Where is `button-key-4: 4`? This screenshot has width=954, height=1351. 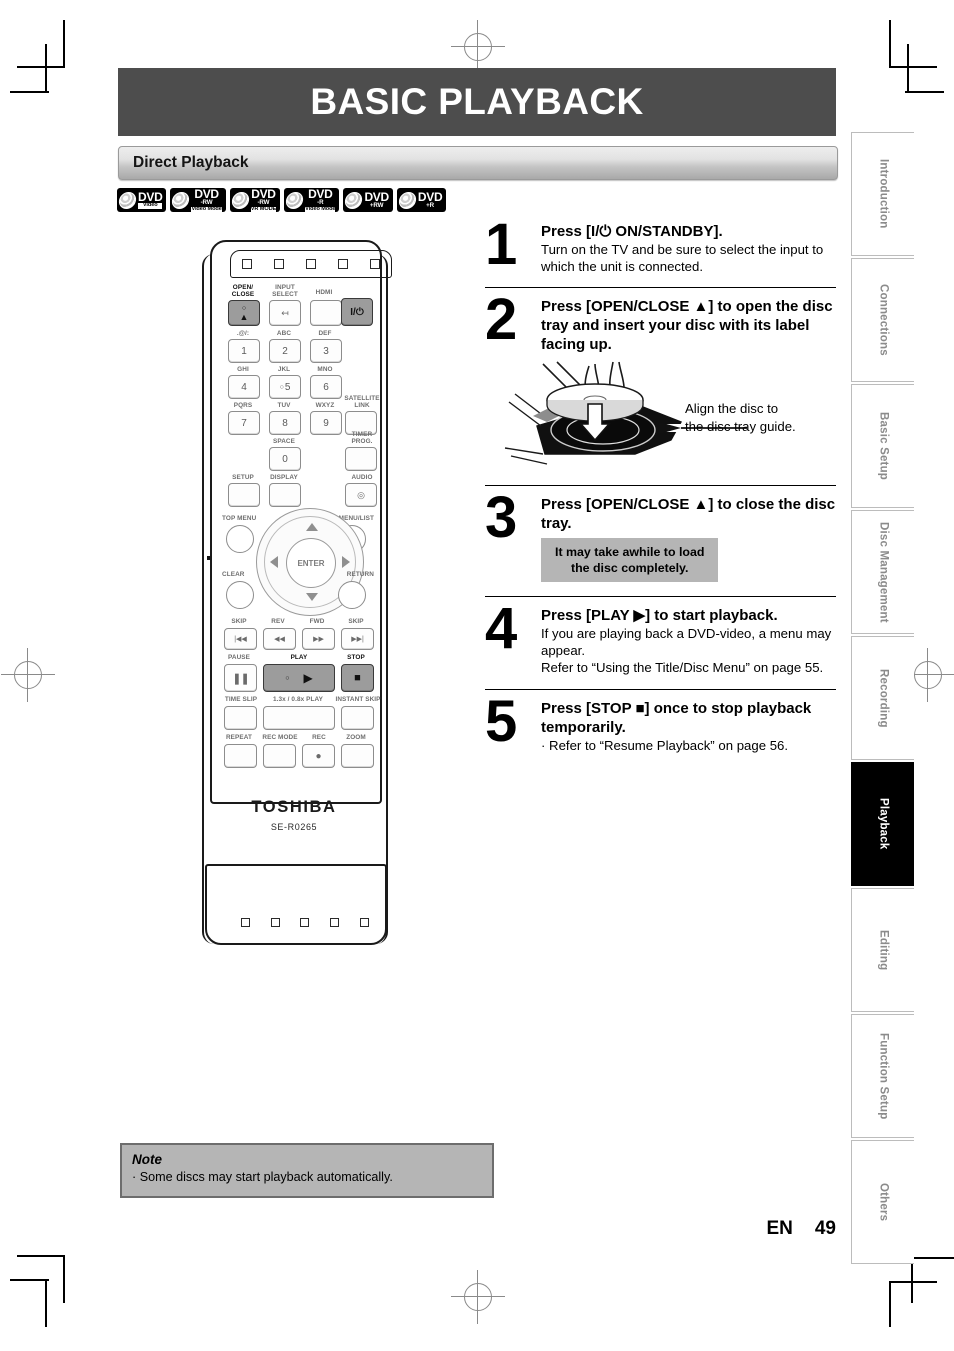
button-key-4: 4 is located at coordinates (244, 387).